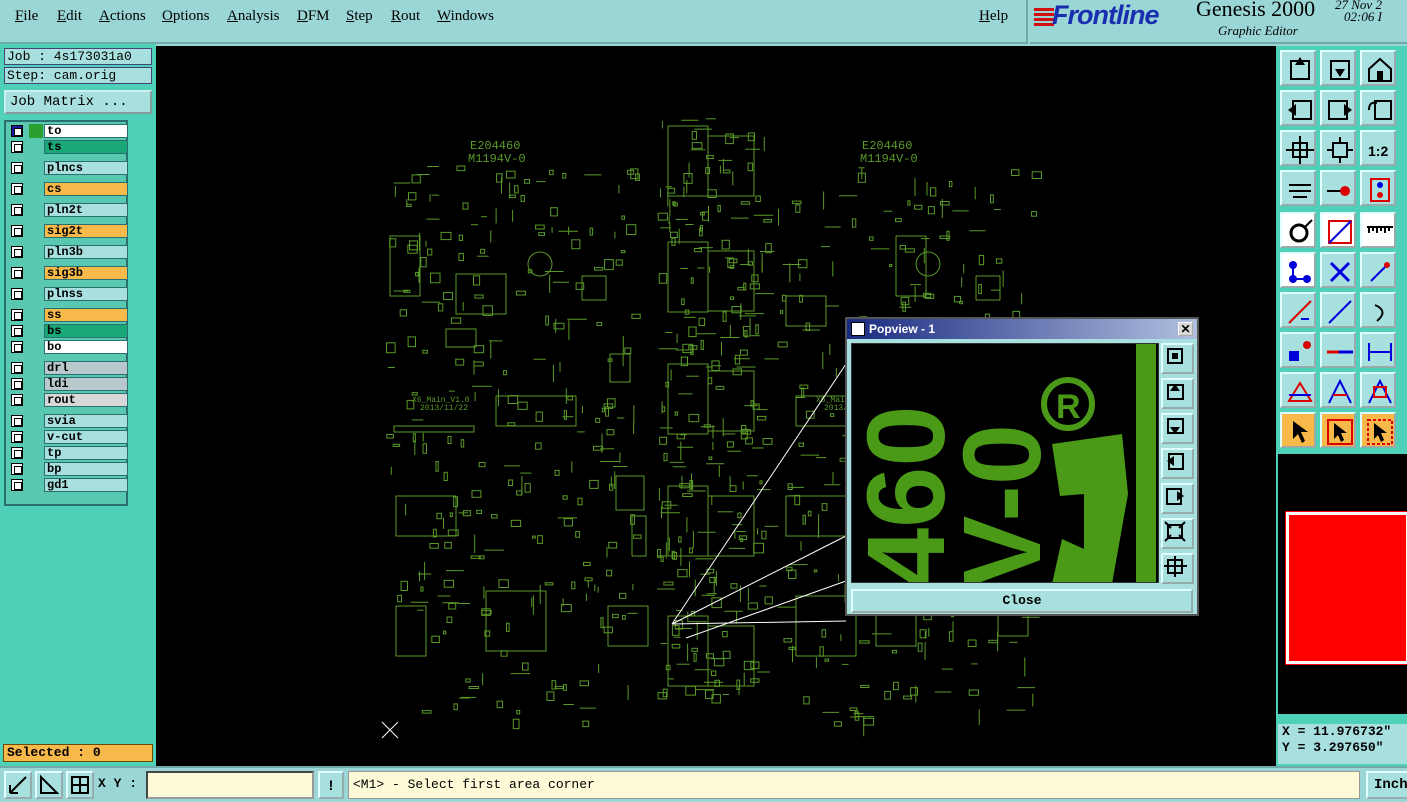 The height and width of the screenshot is (802, 1407). What do you see at coordinates (86, 421) in the screenshot?
I see `layer-name: svia` at bounding box center [86, 421].